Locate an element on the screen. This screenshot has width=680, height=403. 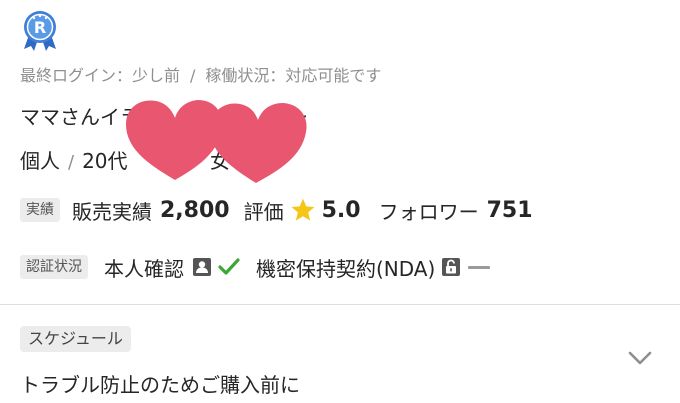
svg-text: R is located at coordinates (40, 27).